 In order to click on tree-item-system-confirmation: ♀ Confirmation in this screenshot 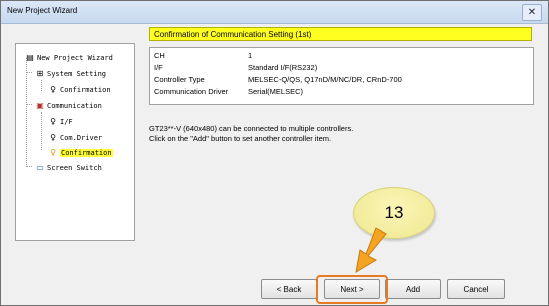, I will do `click(79, 89)`.